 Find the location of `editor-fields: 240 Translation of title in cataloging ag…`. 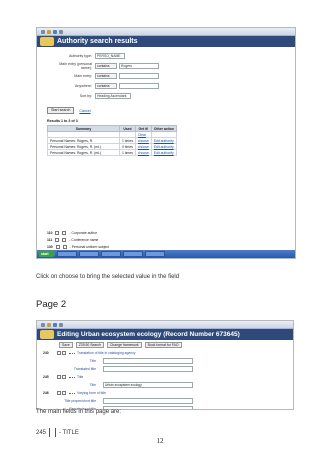

editor-fields: 240 Translation of title in cataloging ag… is located at coordinates (165, 379).